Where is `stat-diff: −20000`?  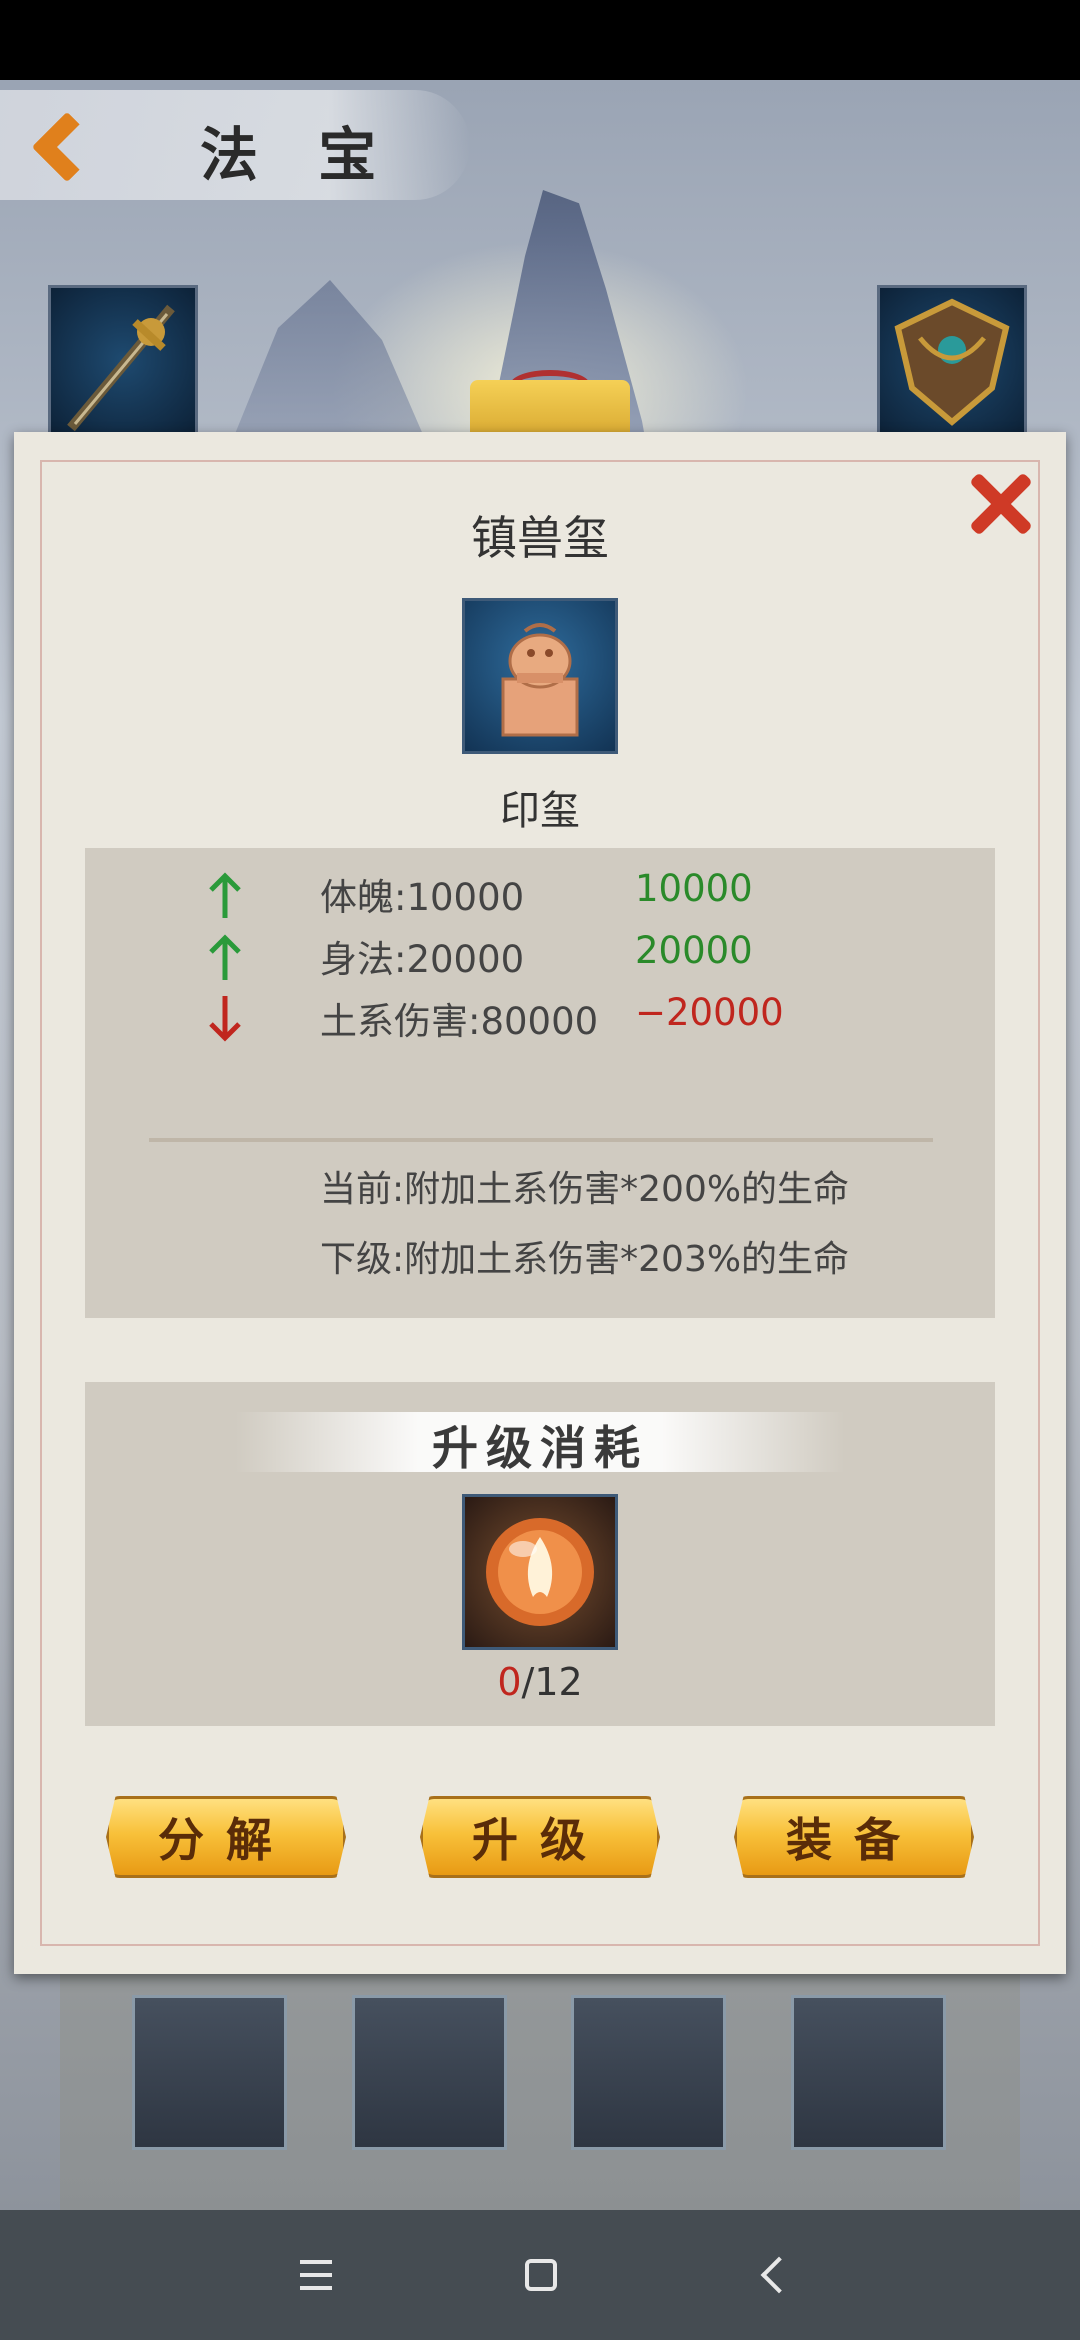 stat-diff: −20000 is located at coordinates (709, 1012).